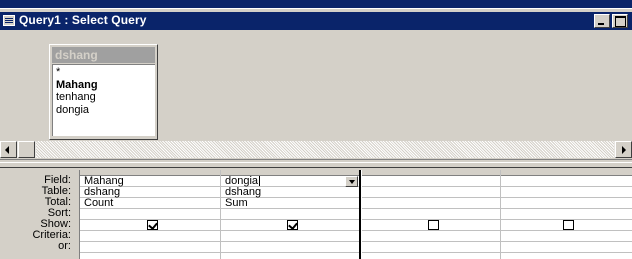 The width and height of the screenshot is (632, 259). Describe the element at coordinates (64, 246) in the screenshot. I see `row-label-or: or:` at that location.